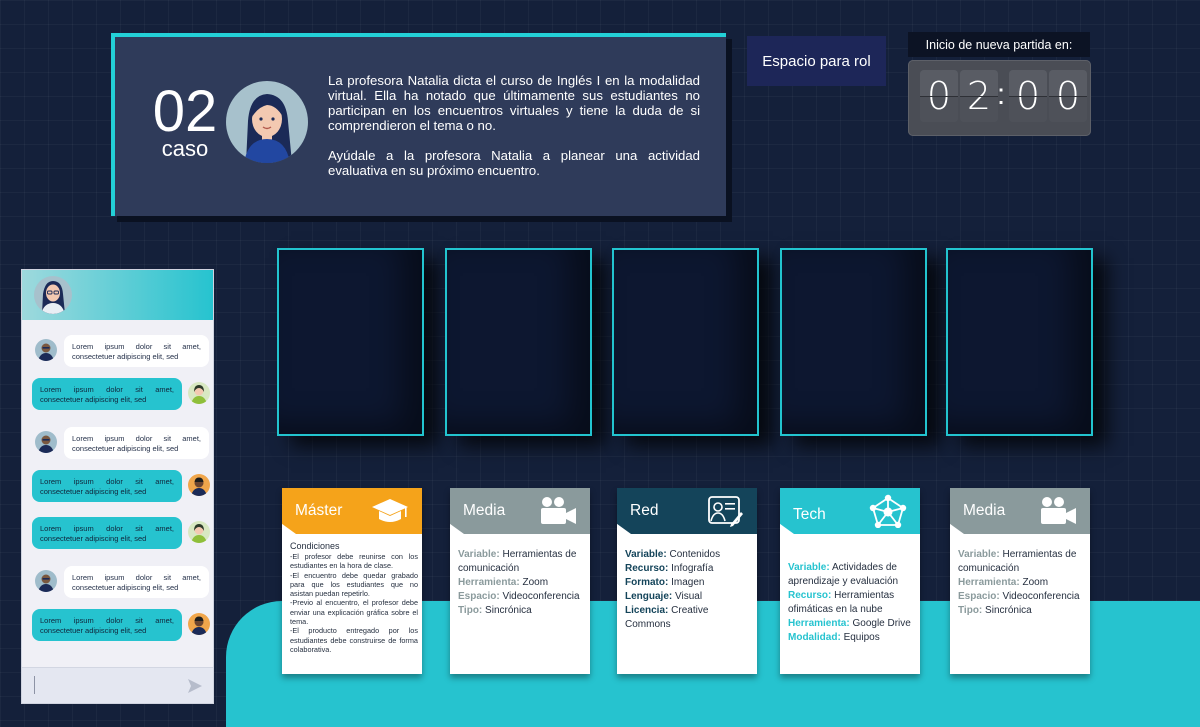  I want to click on field-value: Zoom, so click(535, 582).